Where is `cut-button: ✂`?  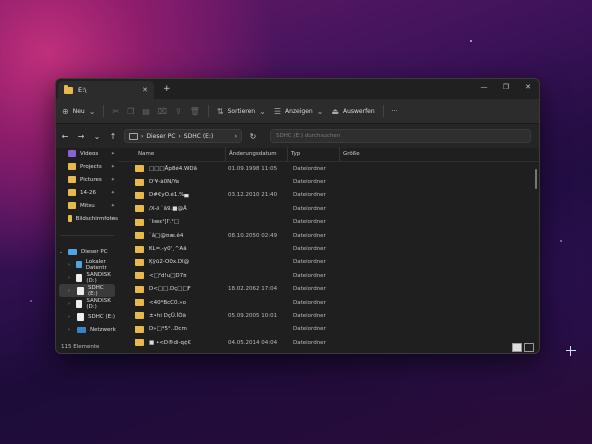 cut-button: ✂ is located at coordinates (115, 111).